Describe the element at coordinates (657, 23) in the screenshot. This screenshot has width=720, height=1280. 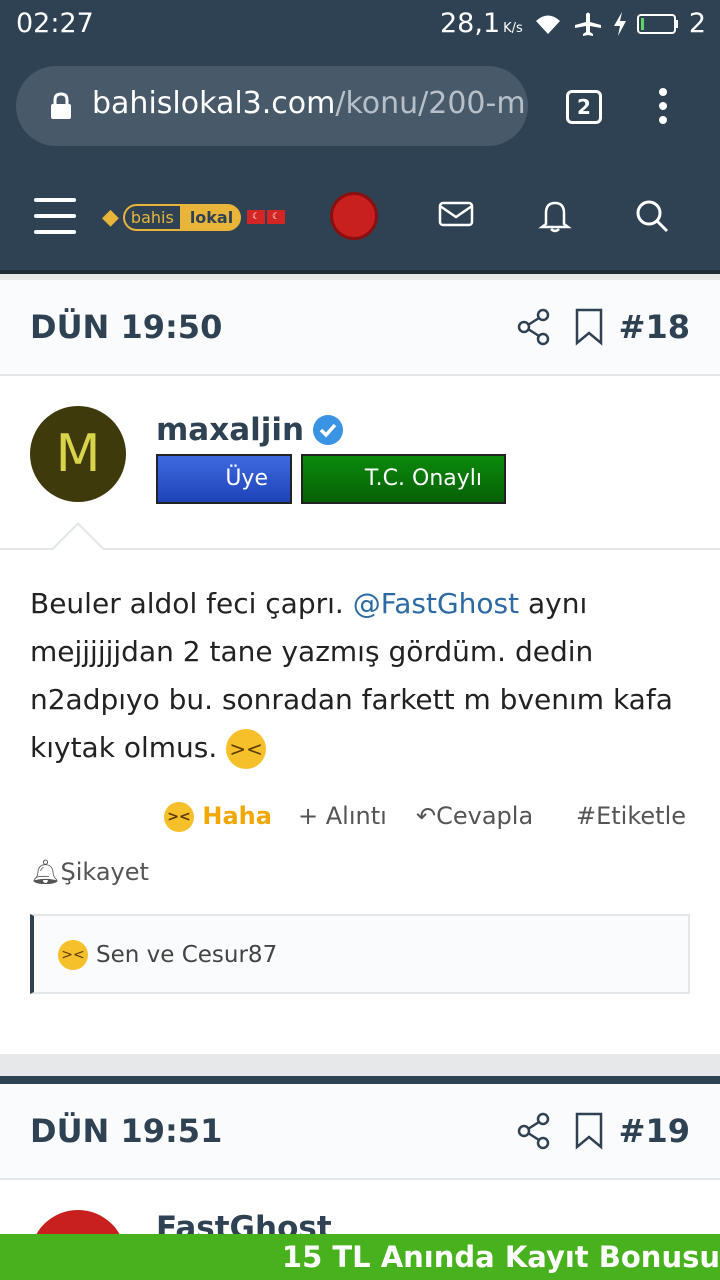
I see `battery-icon` at that location.